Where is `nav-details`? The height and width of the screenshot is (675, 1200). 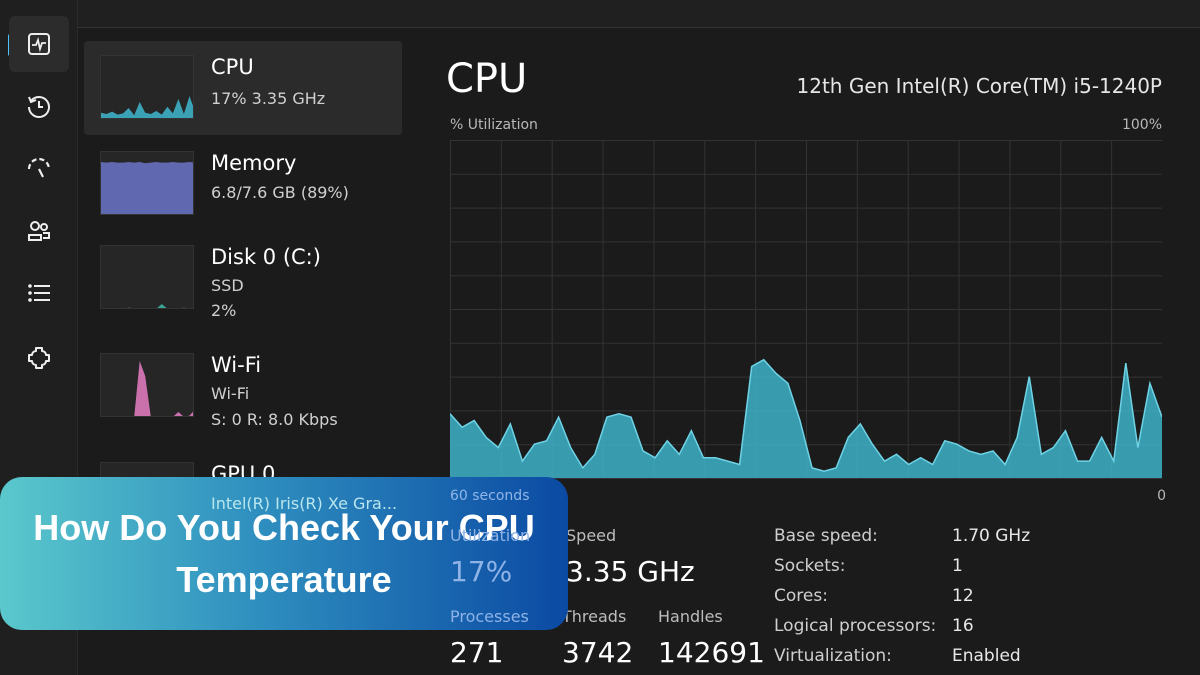
nav-details is located at coordinates (39, 293).